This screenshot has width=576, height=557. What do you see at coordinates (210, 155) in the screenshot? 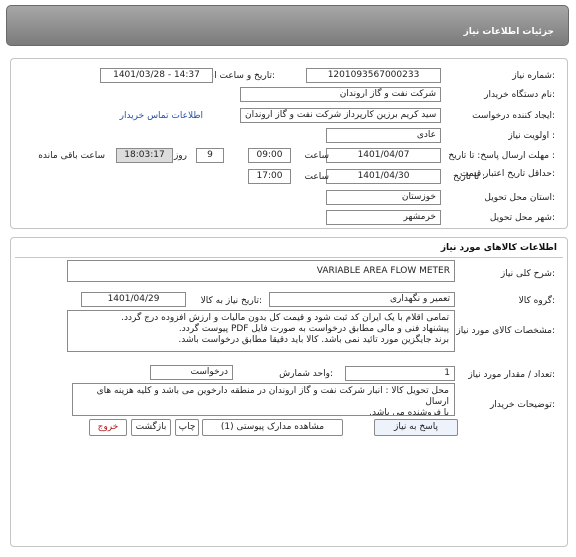
I see `days-field: 9` at bounding box center [210, 155].